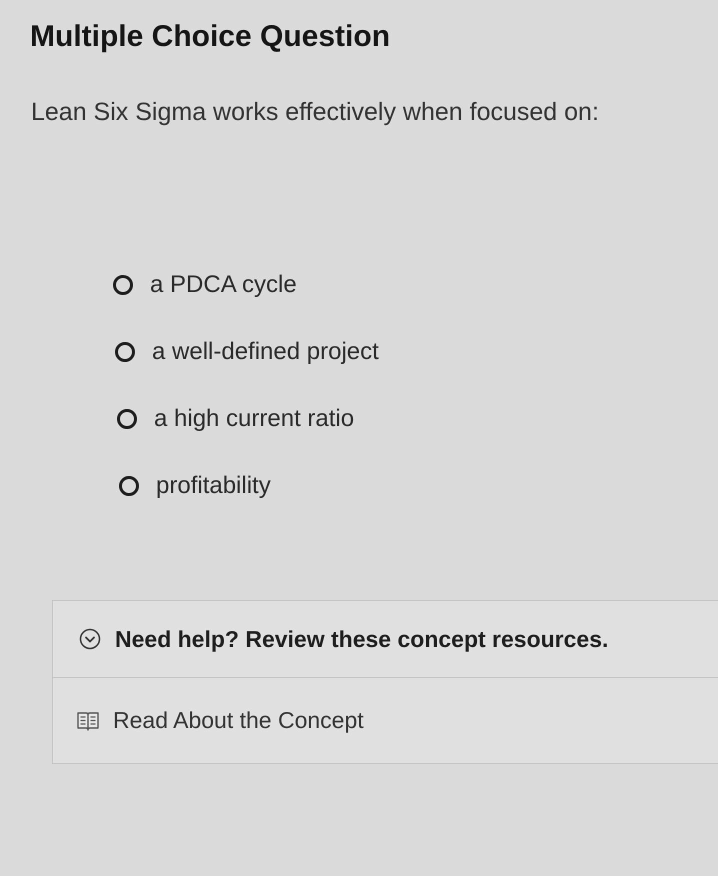  What do you see at coordinates (247, 351) in the screenshot?
I see `answer-option: a well-defined project` at bounding box center [247, 351].